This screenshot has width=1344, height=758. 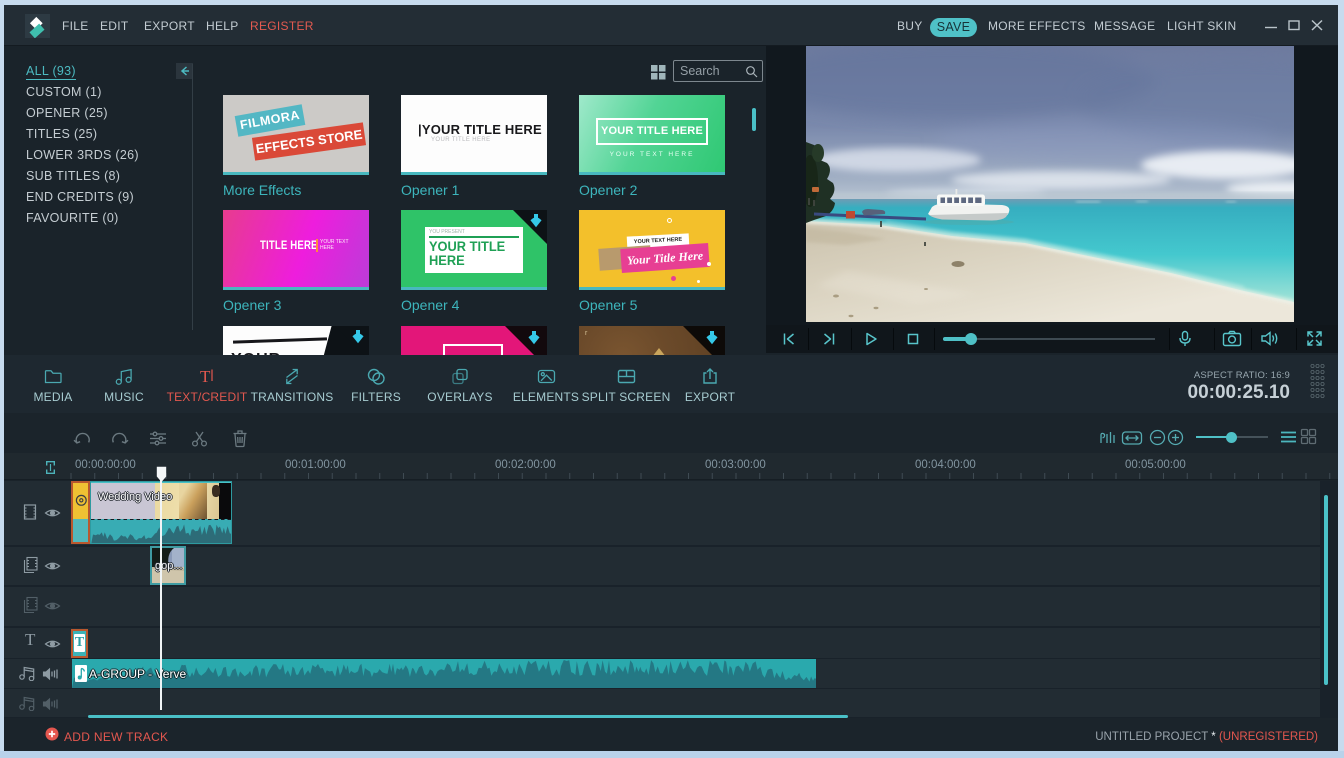 I want to click on svg-text: T, so click(x=205, y=376).